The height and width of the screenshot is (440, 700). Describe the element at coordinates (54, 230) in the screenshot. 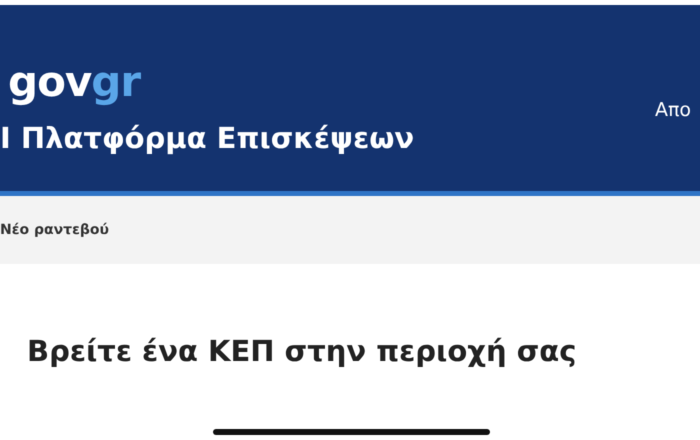

I see `nav-link: Νέο ραντεβού` at that location.